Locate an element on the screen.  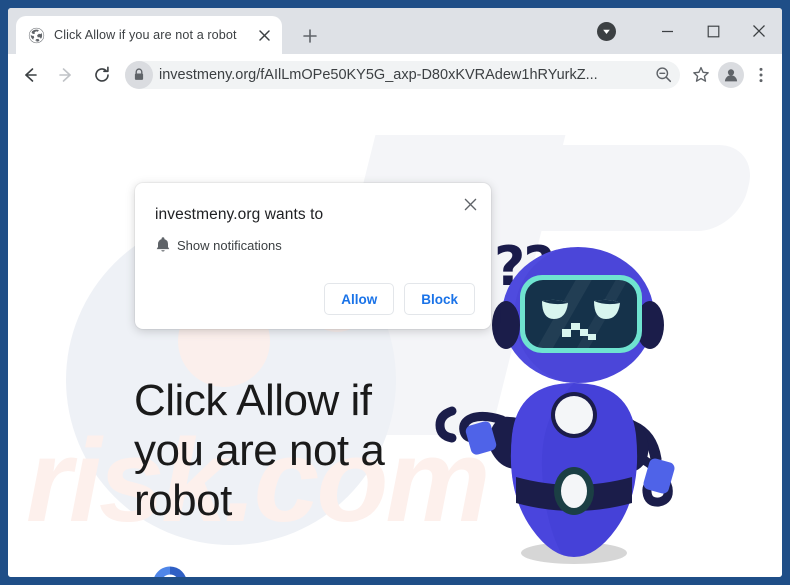
zoom-out-icon is located at coordinates (663, 75).